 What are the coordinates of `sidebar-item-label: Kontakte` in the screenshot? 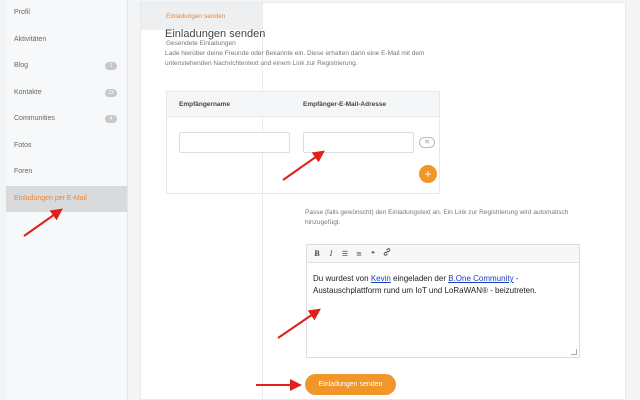 It's located at (28, 92).